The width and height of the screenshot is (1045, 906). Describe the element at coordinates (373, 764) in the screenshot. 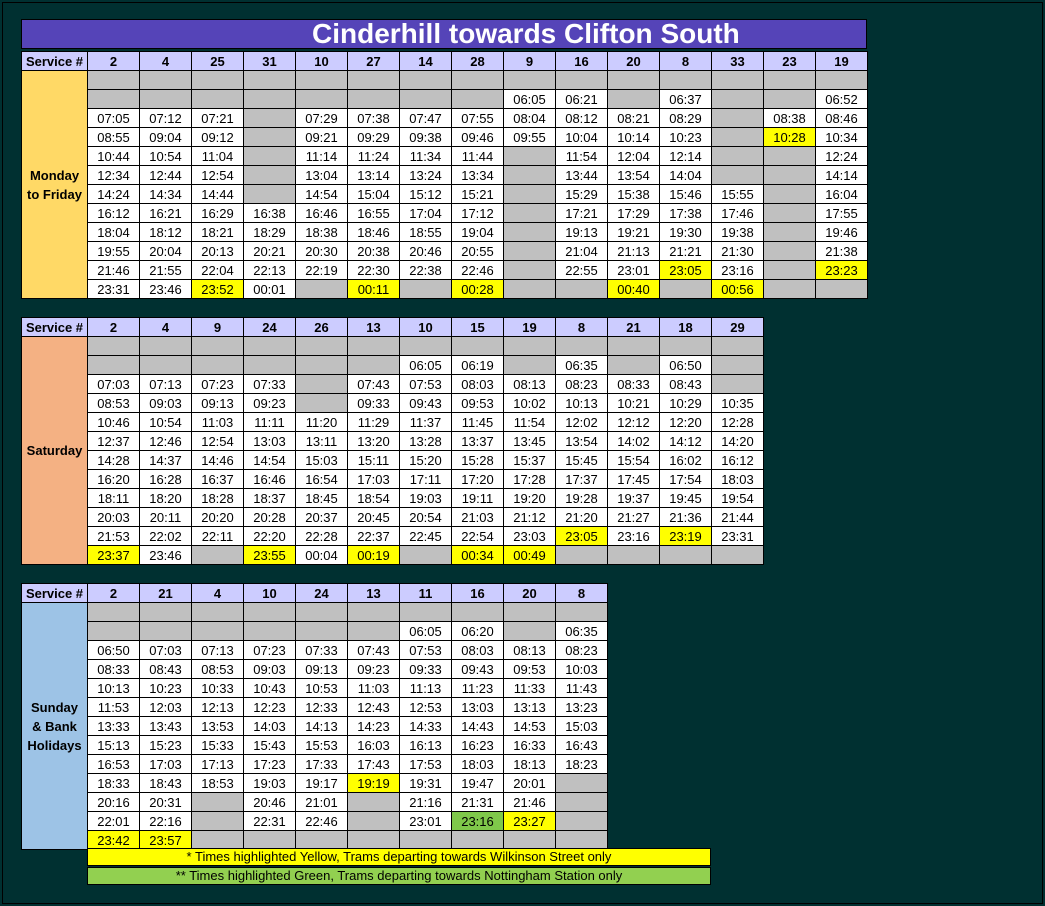

I see `departure-time: 17:43` at that location.